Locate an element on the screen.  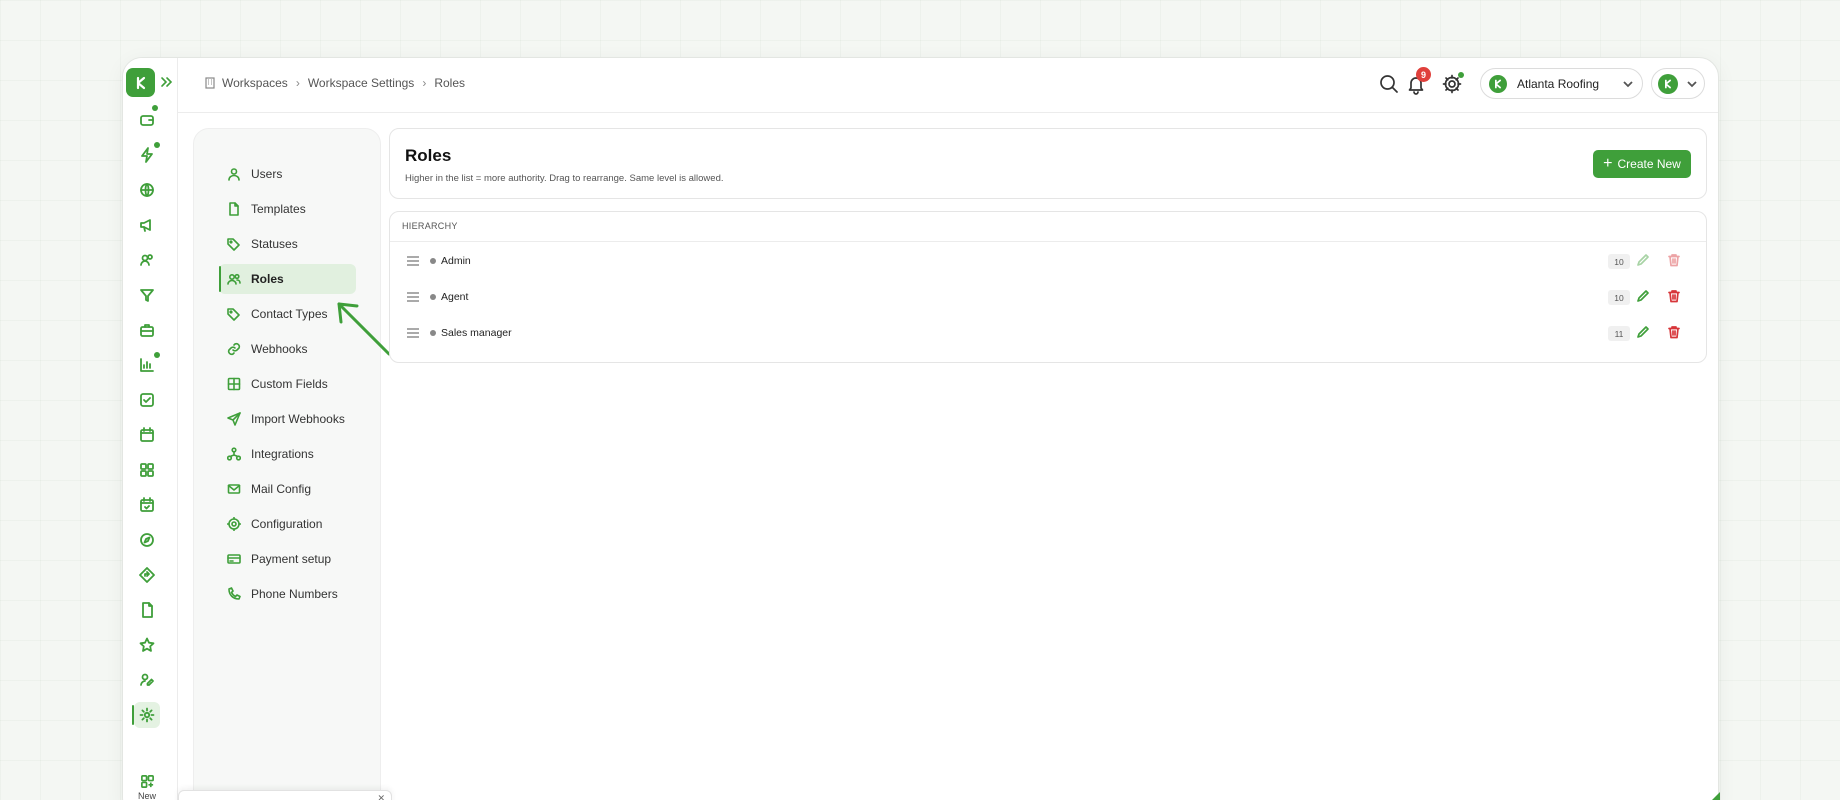
app-logo is located at coordinates (140, 82).